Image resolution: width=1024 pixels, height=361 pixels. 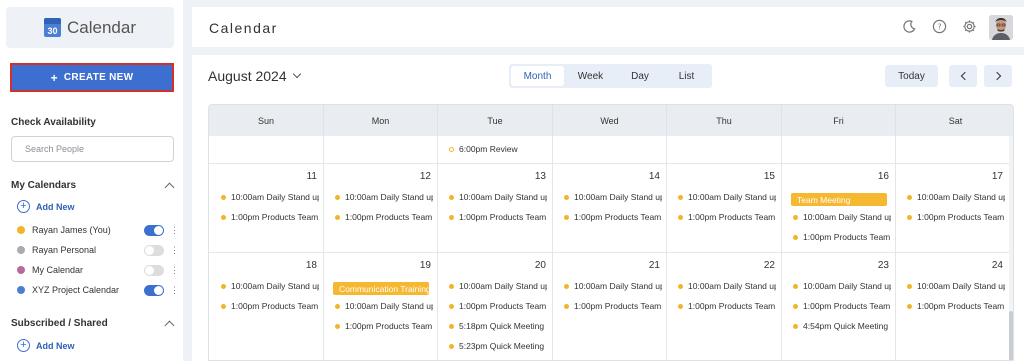 What do you see at coordinates (1001, 27) in the screenshot?
I see `avatar` at bounding box center [1001, 27].